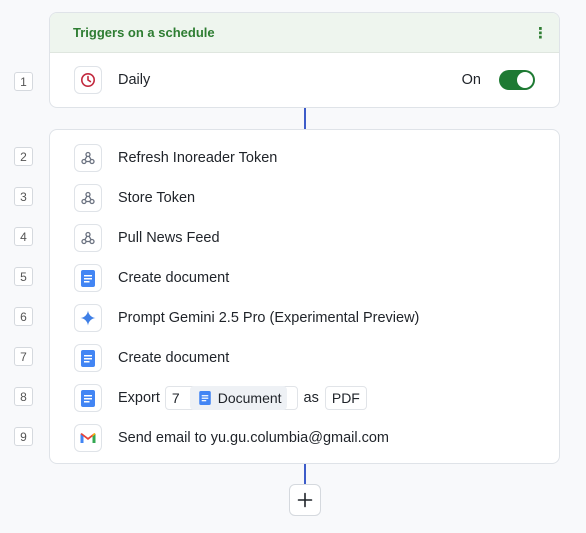 The width and height of the screenshot is (586, 533). I want to click on export-middle: as, so click(311, 398).